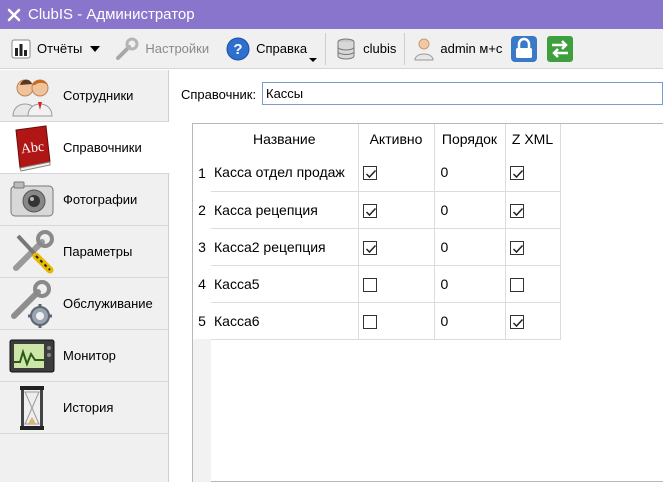  I want to click on sidebar-item-history: История, so click(84, 408).